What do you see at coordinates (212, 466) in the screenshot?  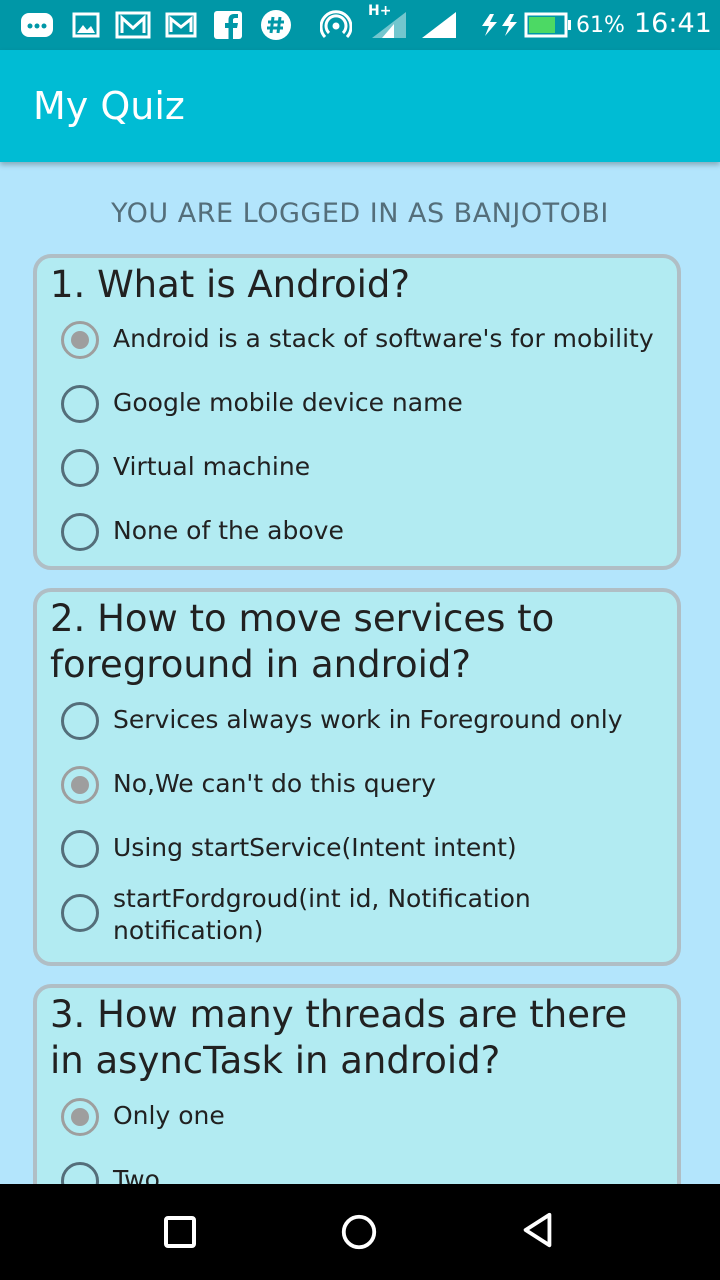 I see `option-label: Virtual machine` at bounding box center [212, 466].